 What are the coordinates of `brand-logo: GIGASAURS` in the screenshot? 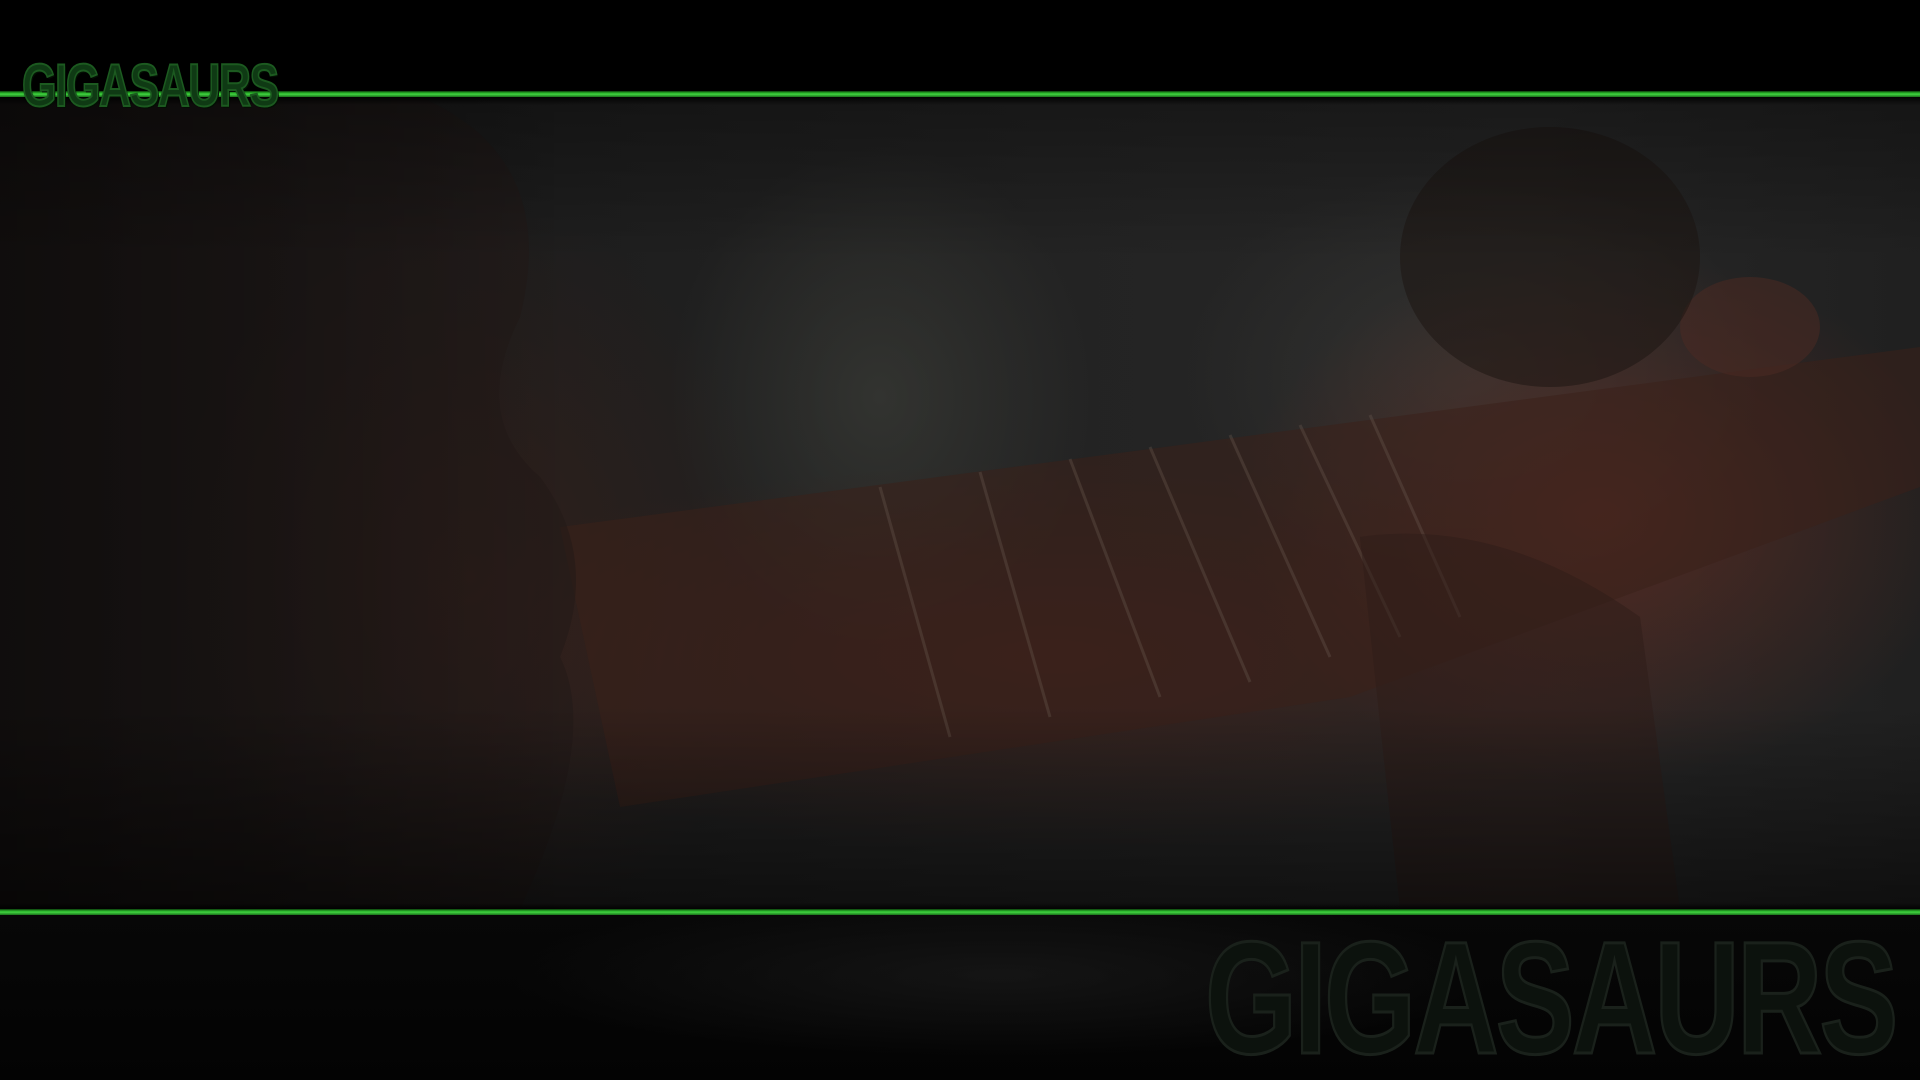 It's located at (150, 85).